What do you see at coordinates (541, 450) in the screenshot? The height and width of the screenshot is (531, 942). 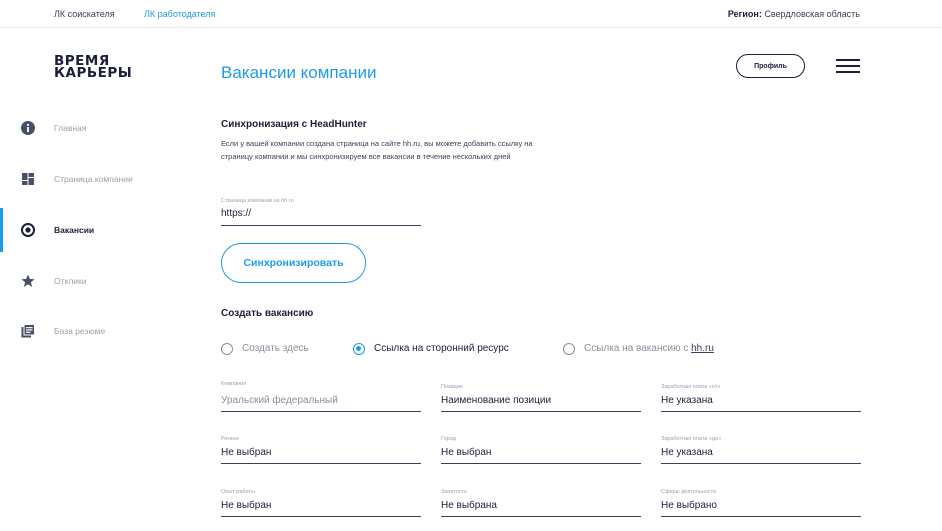 I see `city-field: Город Не выбран` at bounding box center [541, 450].